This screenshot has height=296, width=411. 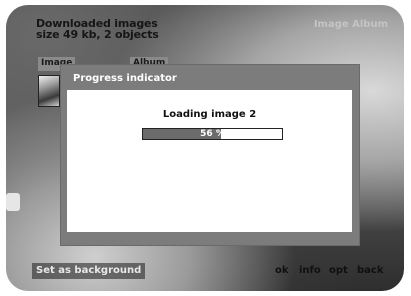 I want to click on side-indicator, so click(x=13, y=202).